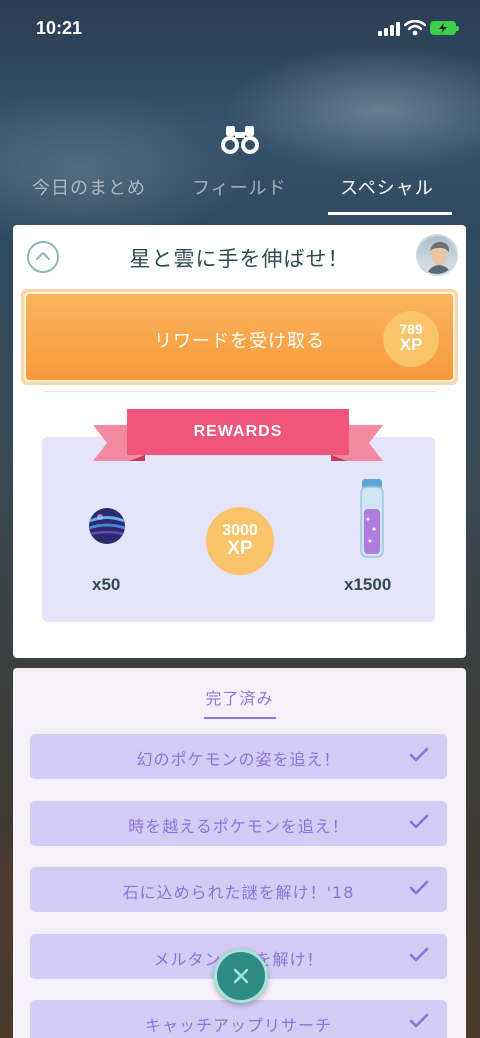 The width and height of the screenshot is (480, 1038). What do you see at coordinates (240, 140) in the screenshot?
I see `binoculars-icon` at bounding box center [240, 140].